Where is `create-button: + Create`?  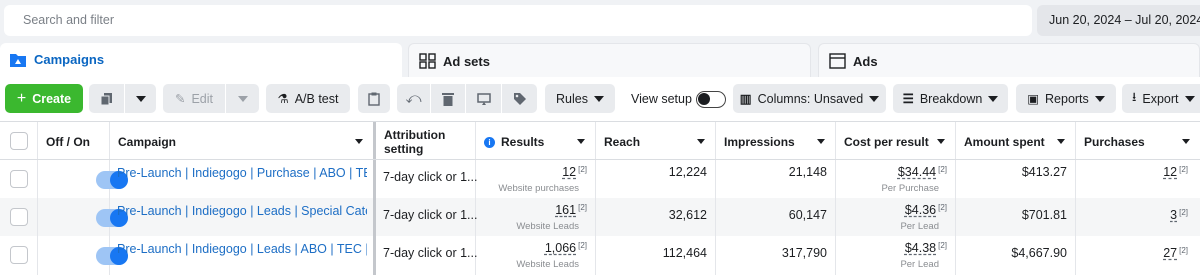
create-button: + Create is located at coordinates (44, 98).